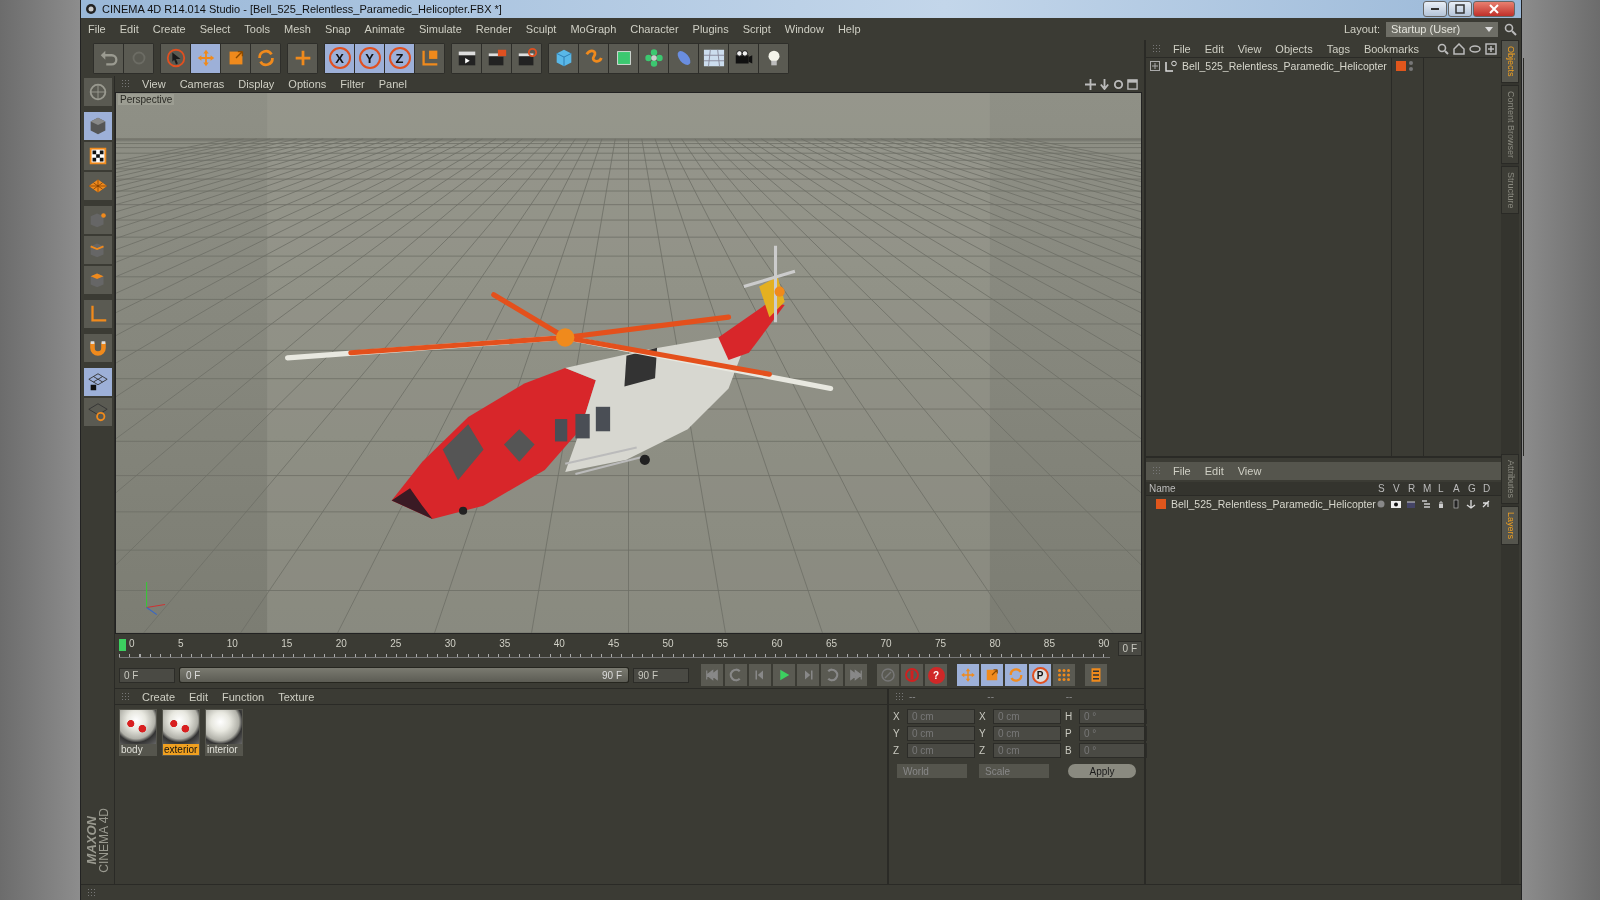  I want to click on panel-tab: Objects, so click(1510, 61).